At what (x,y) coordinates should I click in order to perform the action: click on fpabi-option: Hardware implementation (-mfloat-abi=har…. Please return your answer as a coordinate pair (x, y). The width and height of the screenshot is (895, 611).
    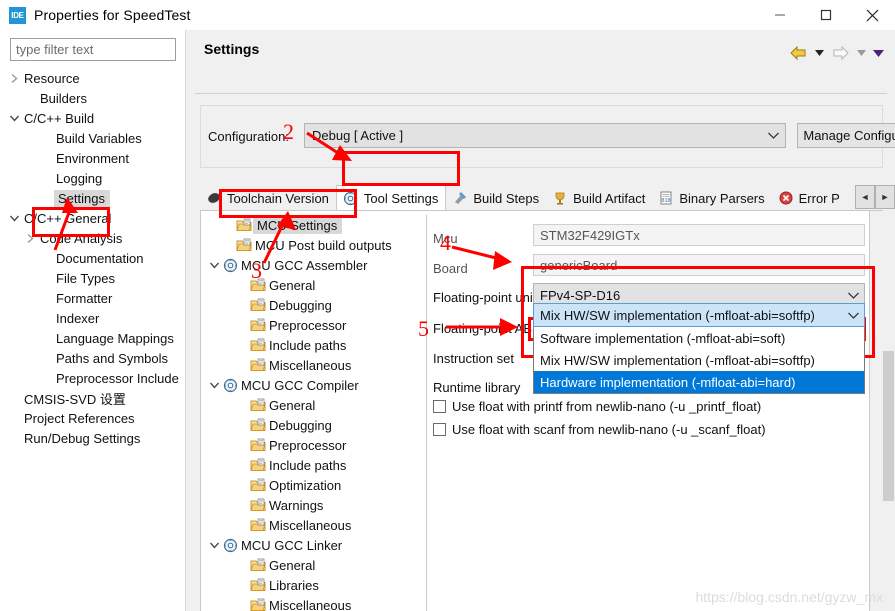
    Looking at the image, I should click on (699, 382).